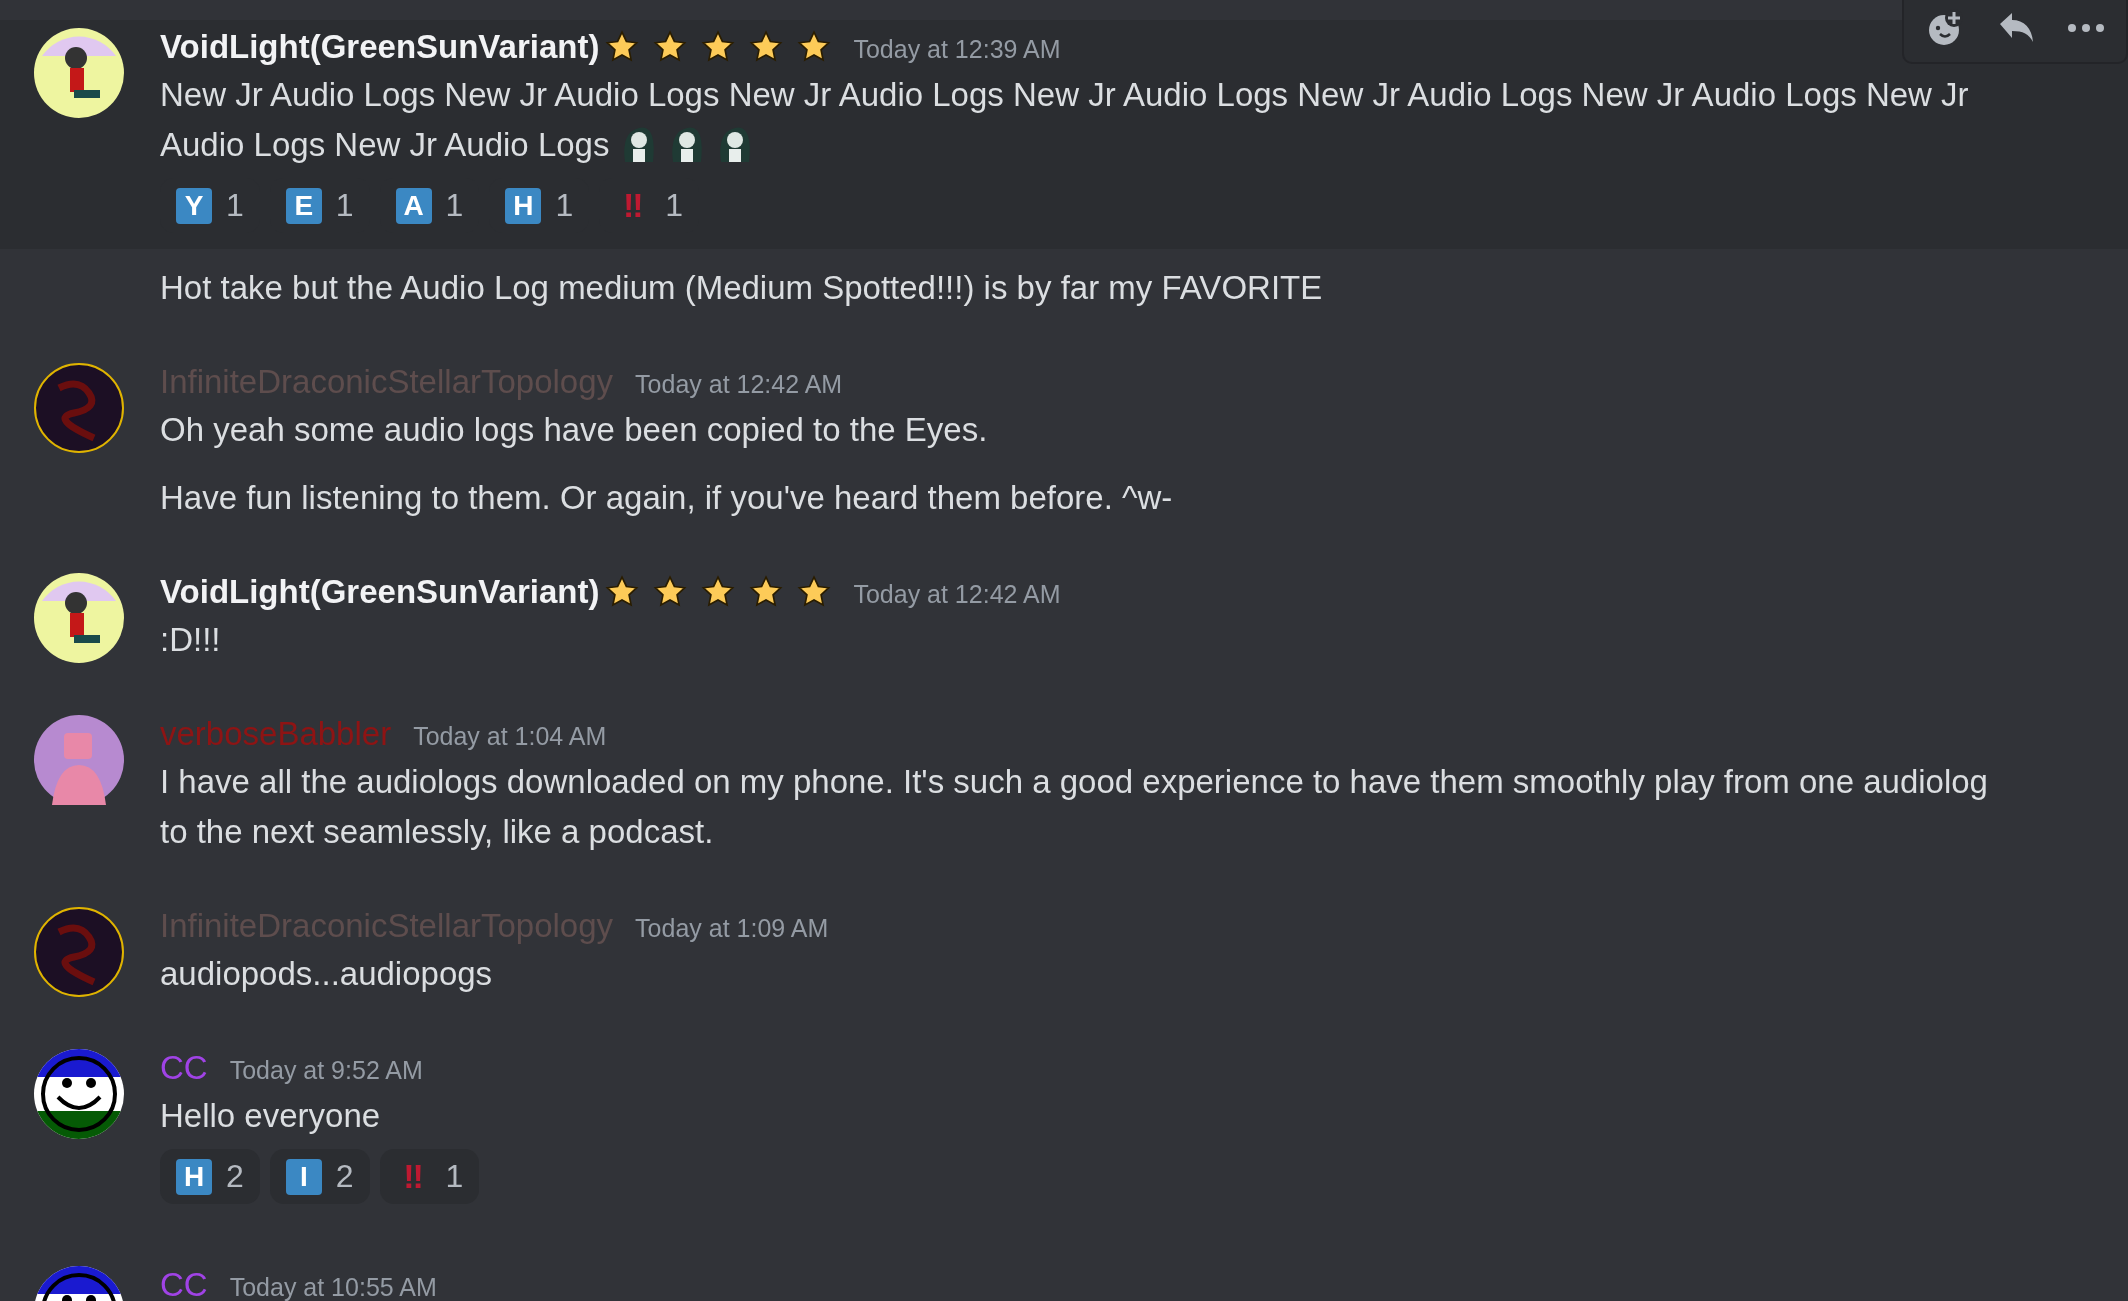  I want to click on message-text: Have fun listening to them. Or again, if you've heard them before. ^w-, so click(667, 498).